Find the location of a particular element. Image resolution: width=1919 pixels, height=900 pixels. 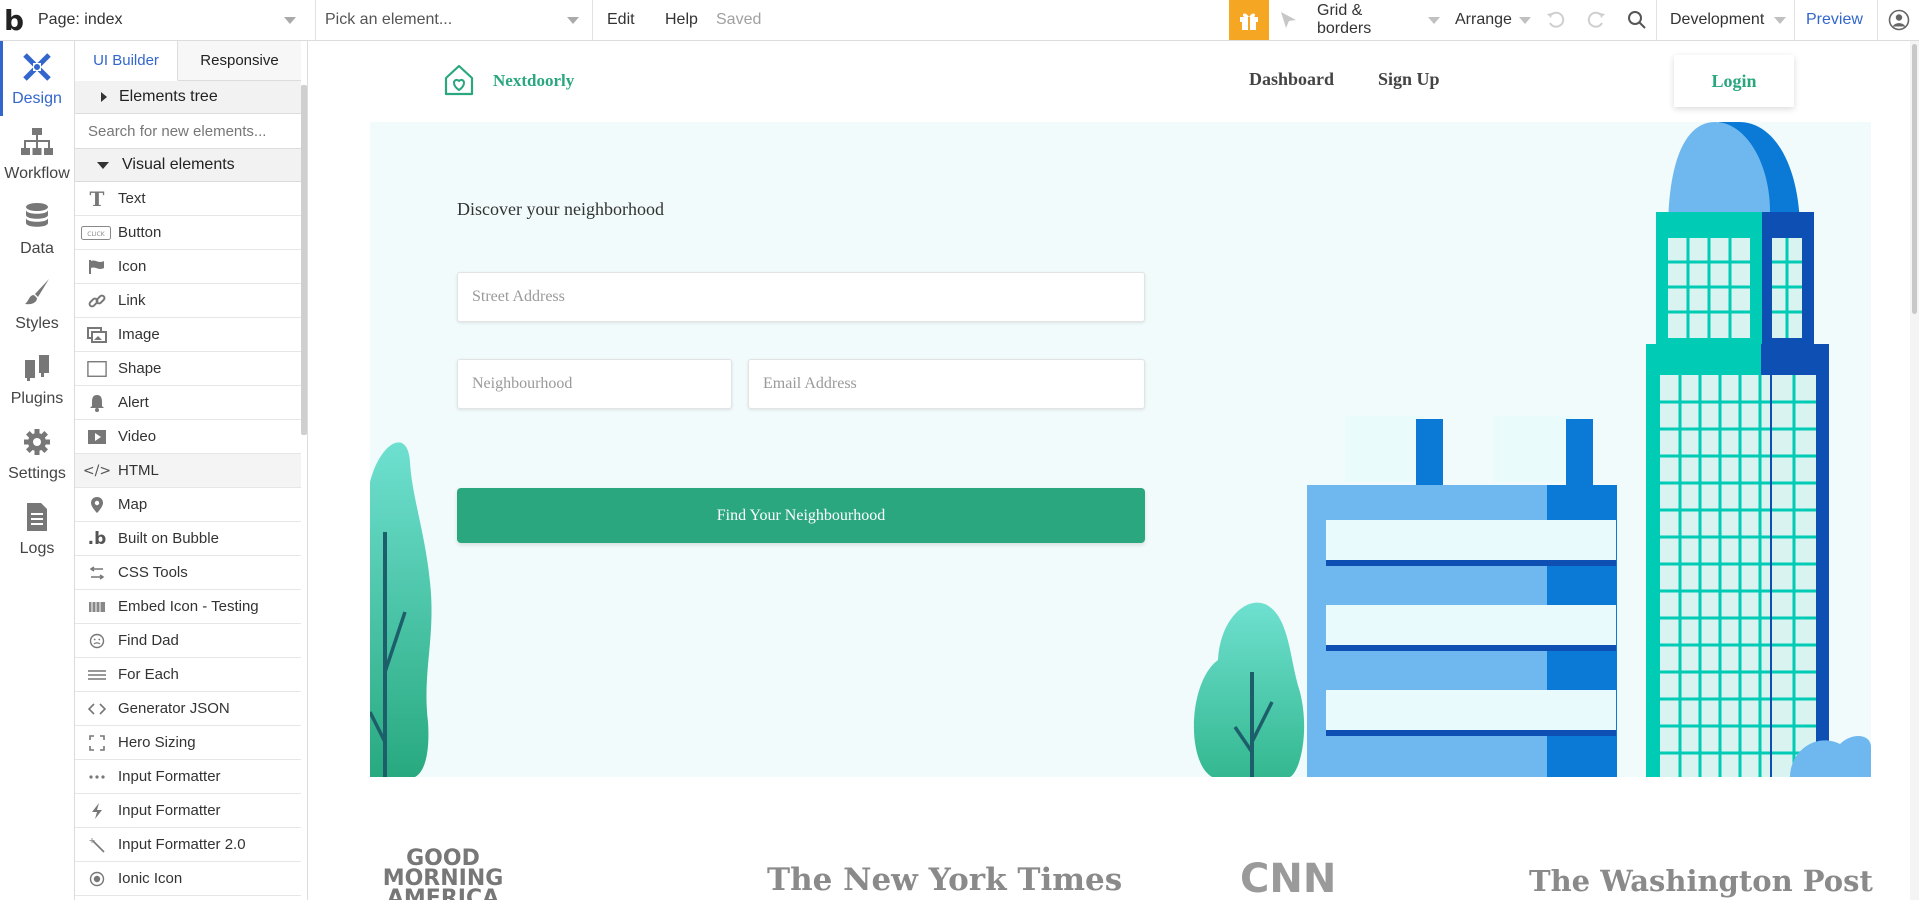

element-find-dad: Find Dad is located at coordinates (188, 641).